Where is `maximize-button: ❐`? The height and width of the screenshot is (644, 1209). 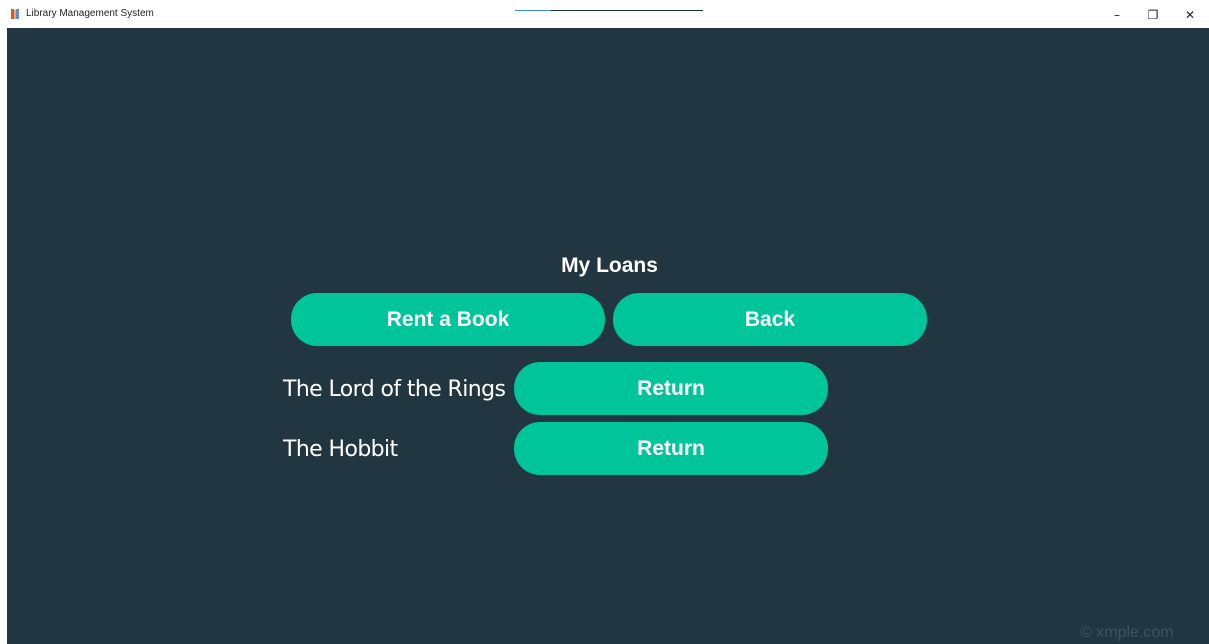 maximize-button: ❐ is located at coordinates (1153, 15).